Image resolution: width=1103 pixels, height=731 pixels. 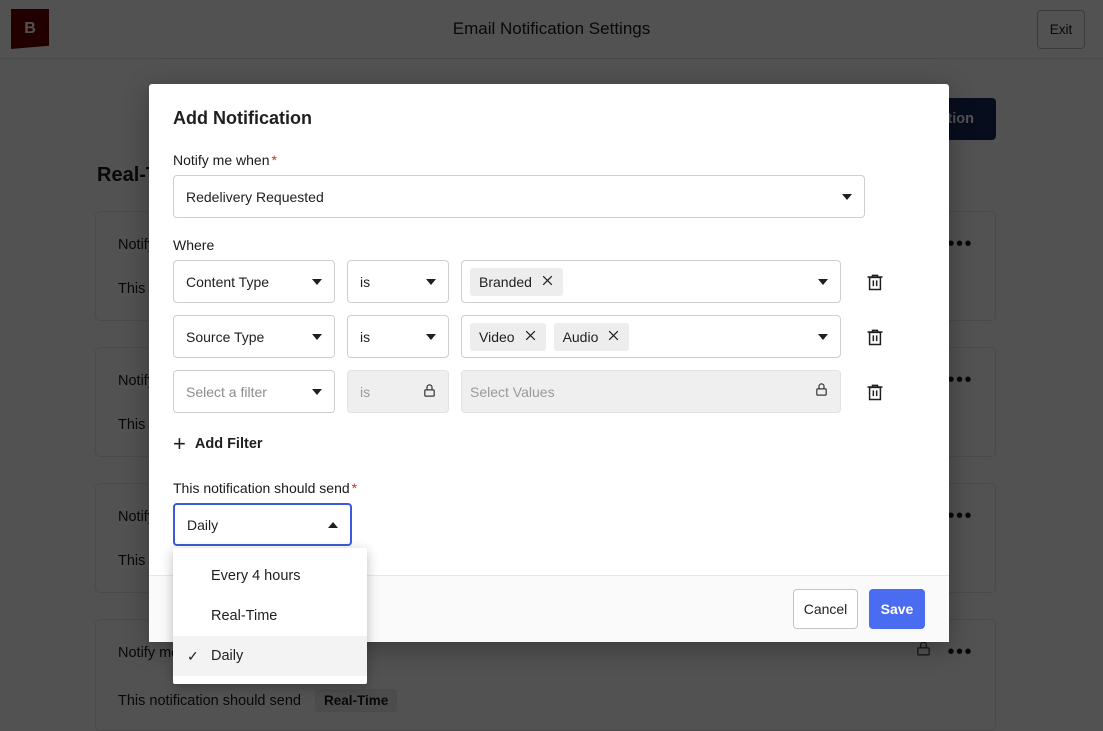 What do you see at coordinates (270, 656) in the screenshot?
I see `dropdown-option-daily: ✓ Daily` at bounding box center [270, 656].